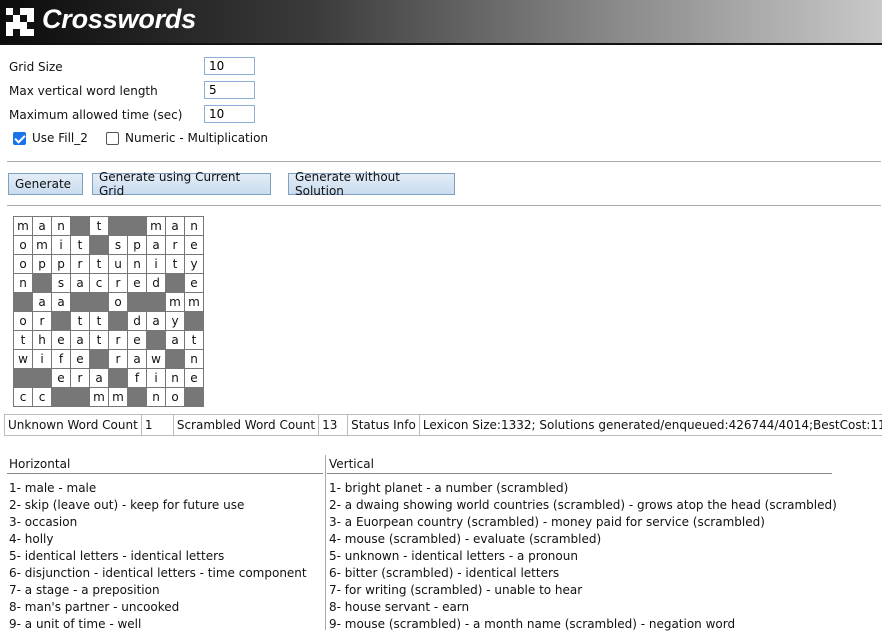  Describe the element at coordinates (449, 488) in the screenshot. I see `clue-item: 1- bright planet - a number (scrambled)` at that location.